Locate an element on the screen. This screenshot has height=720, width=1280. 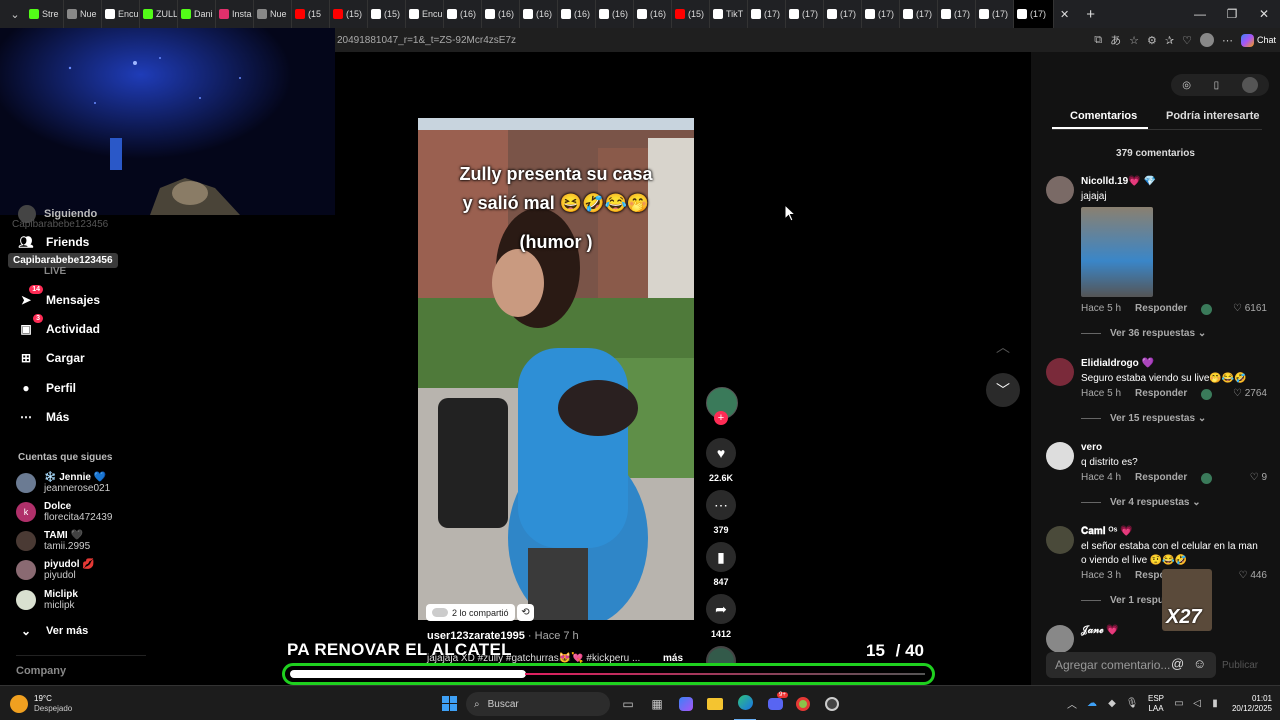
start-button is located at coordinates (449, 703).